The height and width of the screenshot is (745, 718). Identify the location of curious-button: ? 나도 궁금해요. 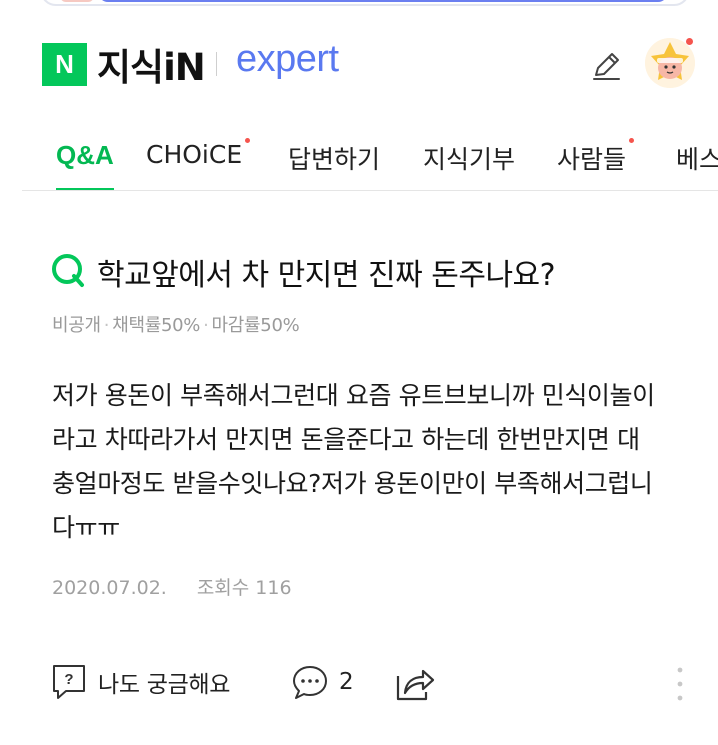
(141, 682).